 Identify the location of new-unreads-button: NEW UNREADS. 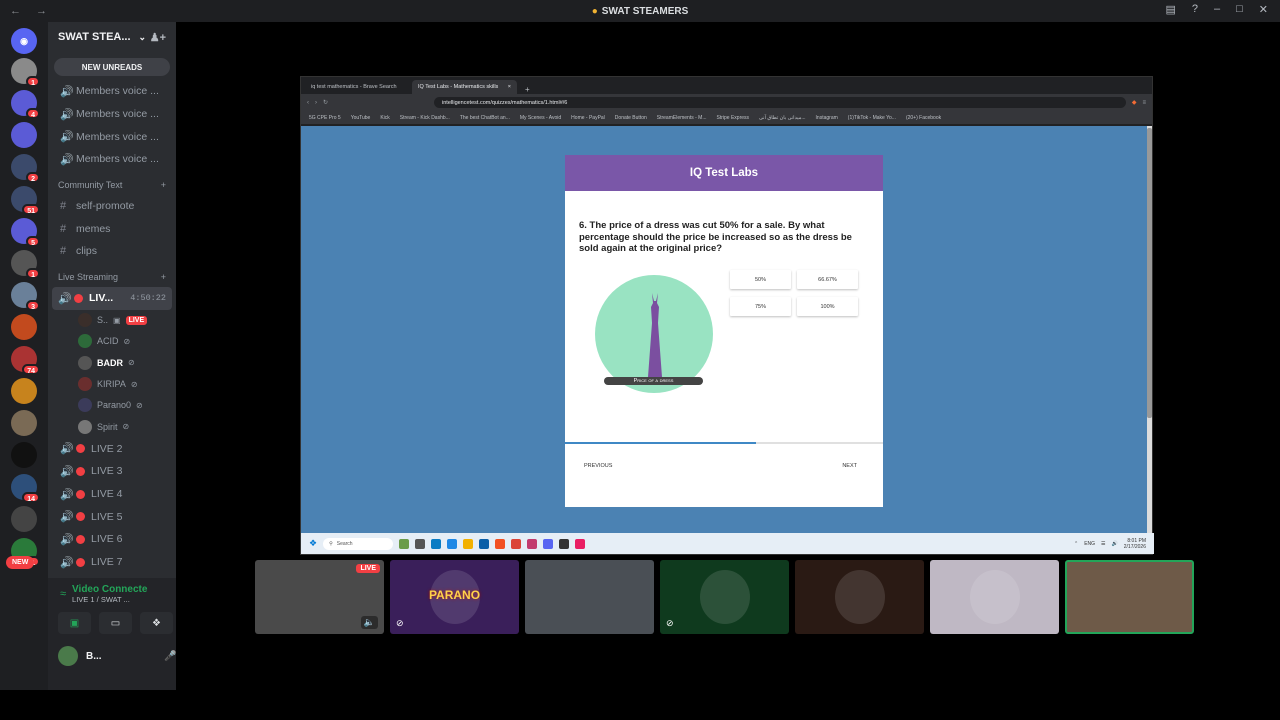
(112, 67).